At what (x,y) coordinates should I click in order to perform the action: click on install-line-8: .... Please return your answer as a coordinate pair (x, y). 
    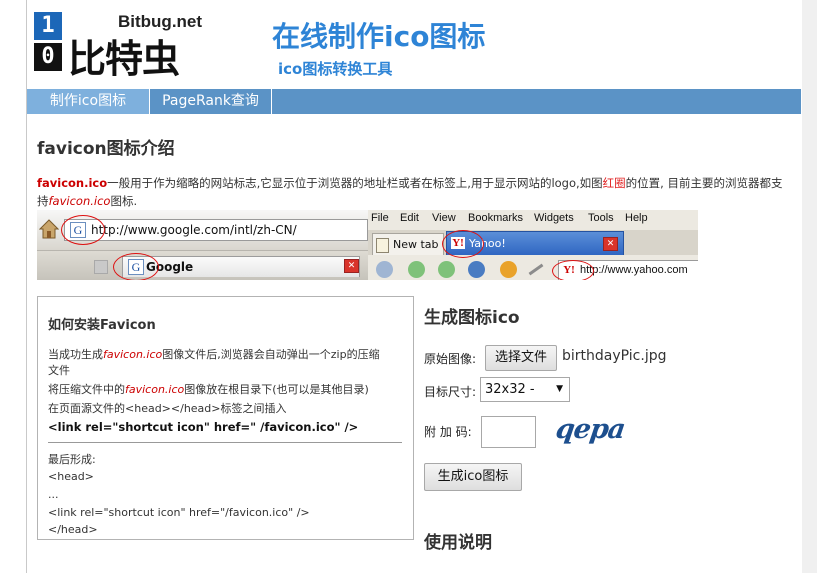
    Looking at the image, I should click on (53, 494).